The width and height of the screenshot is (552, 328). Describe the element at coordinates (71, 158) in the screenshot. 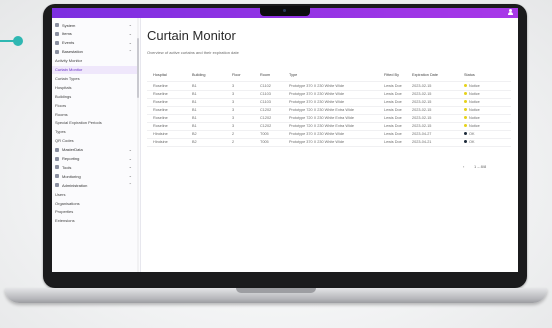

I see `sidebar-item-label: Reporting` at that location.